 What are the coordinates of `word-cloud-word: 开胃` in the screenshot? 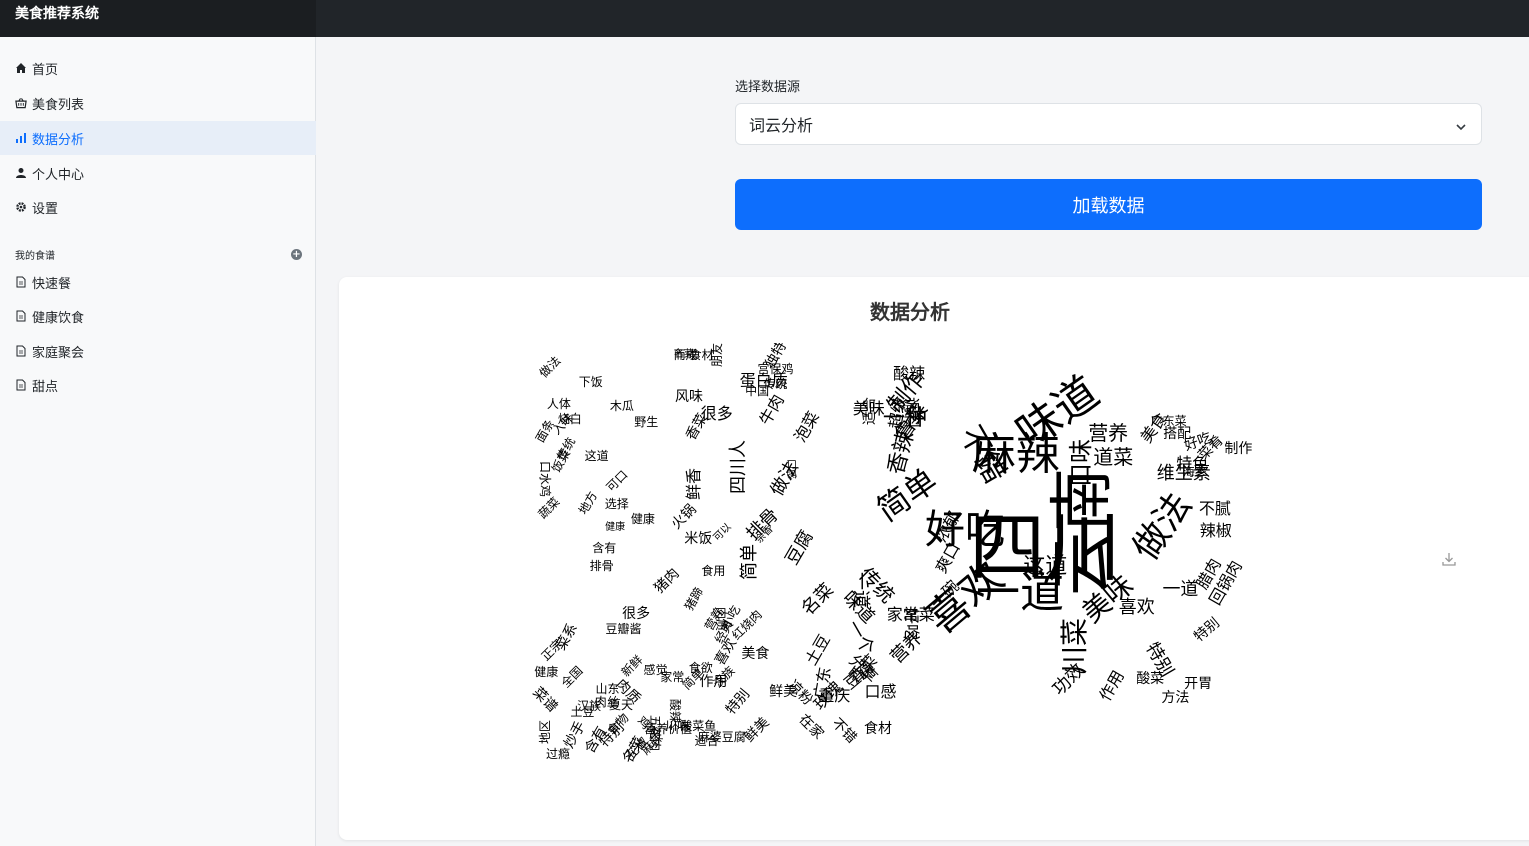 It's located at (1198, 684).